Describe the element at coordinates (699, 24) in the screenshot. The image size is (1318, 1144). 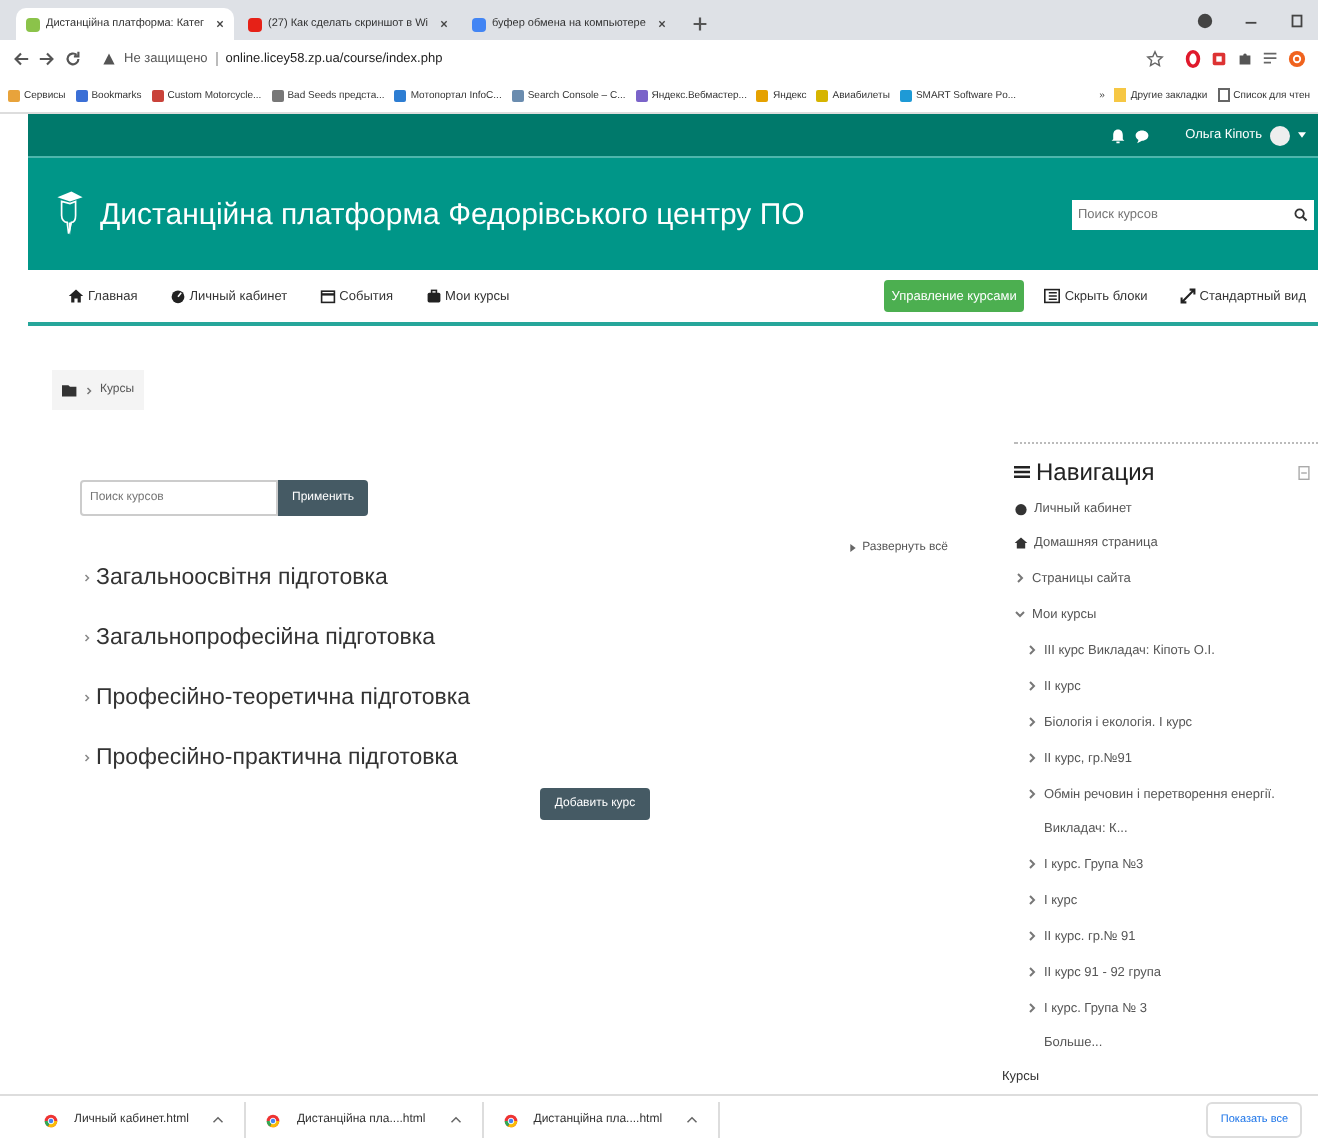
I see `new-tab-icon` at that location.